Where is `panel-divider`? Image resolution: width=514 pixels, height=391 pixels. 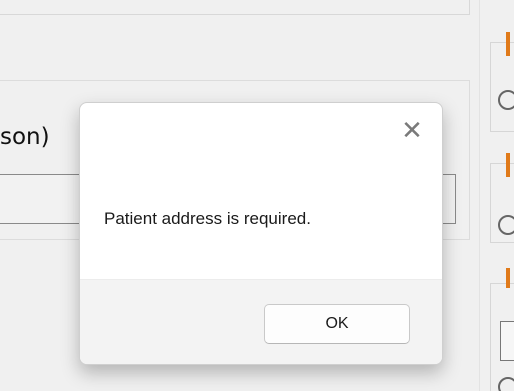
panel-divider is located at coordinates (479, 195).